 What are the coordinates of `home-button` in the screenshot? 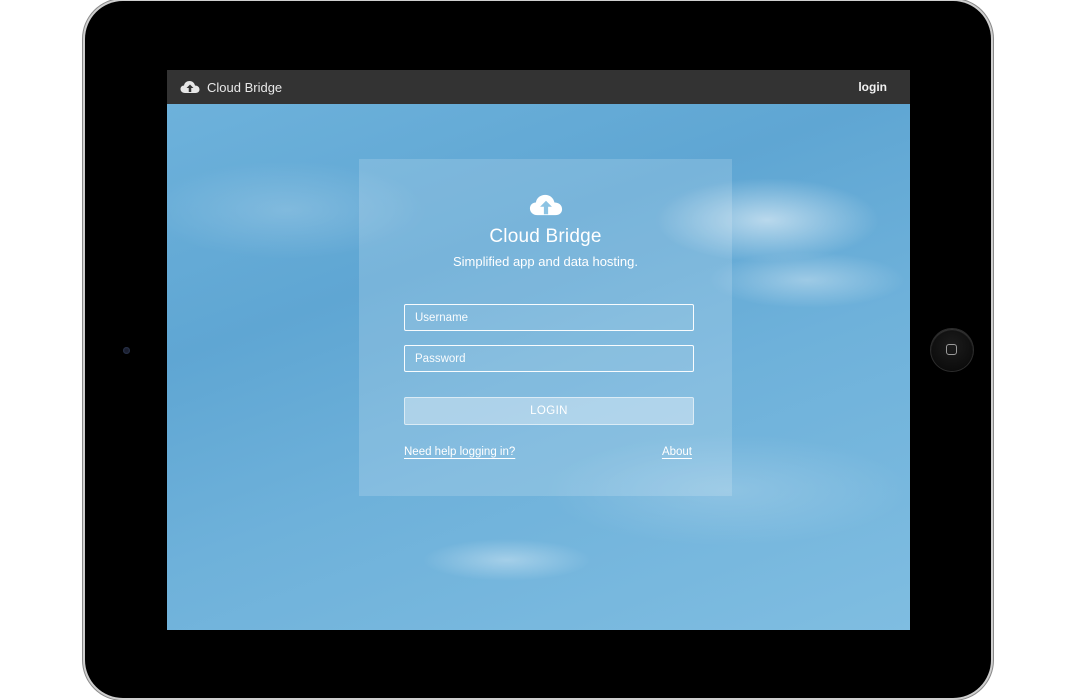 It's located at (952, 350).